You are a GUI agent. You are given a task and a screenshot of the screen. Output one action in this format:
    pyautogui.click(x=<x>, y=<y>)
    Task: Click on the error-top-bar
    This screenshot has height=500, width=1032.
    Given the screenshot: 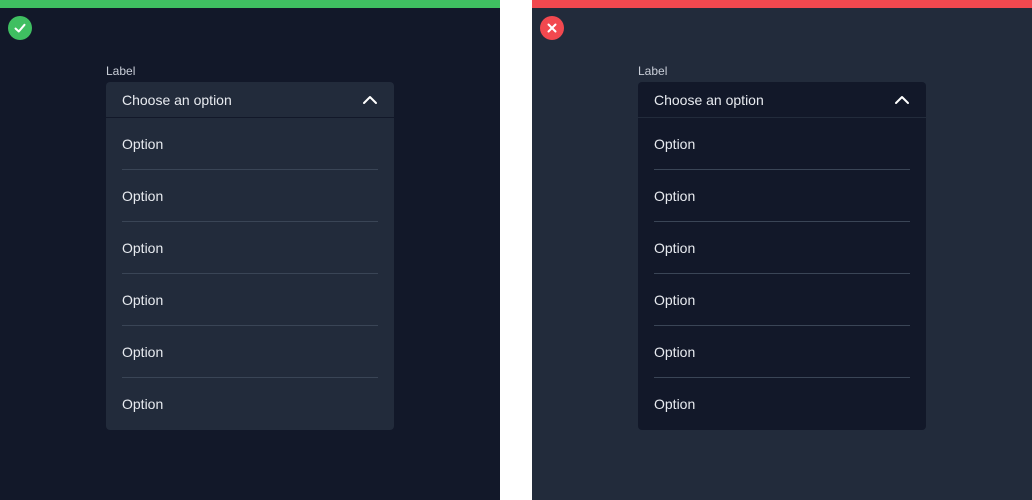 What is the action you would take?
    pyautogui.click(x=782, y=4)
    